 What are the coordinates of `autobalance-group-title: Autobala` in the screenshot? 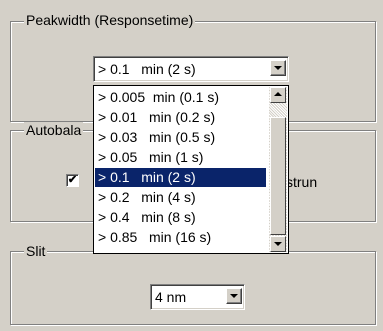 It's located at (54, 130).